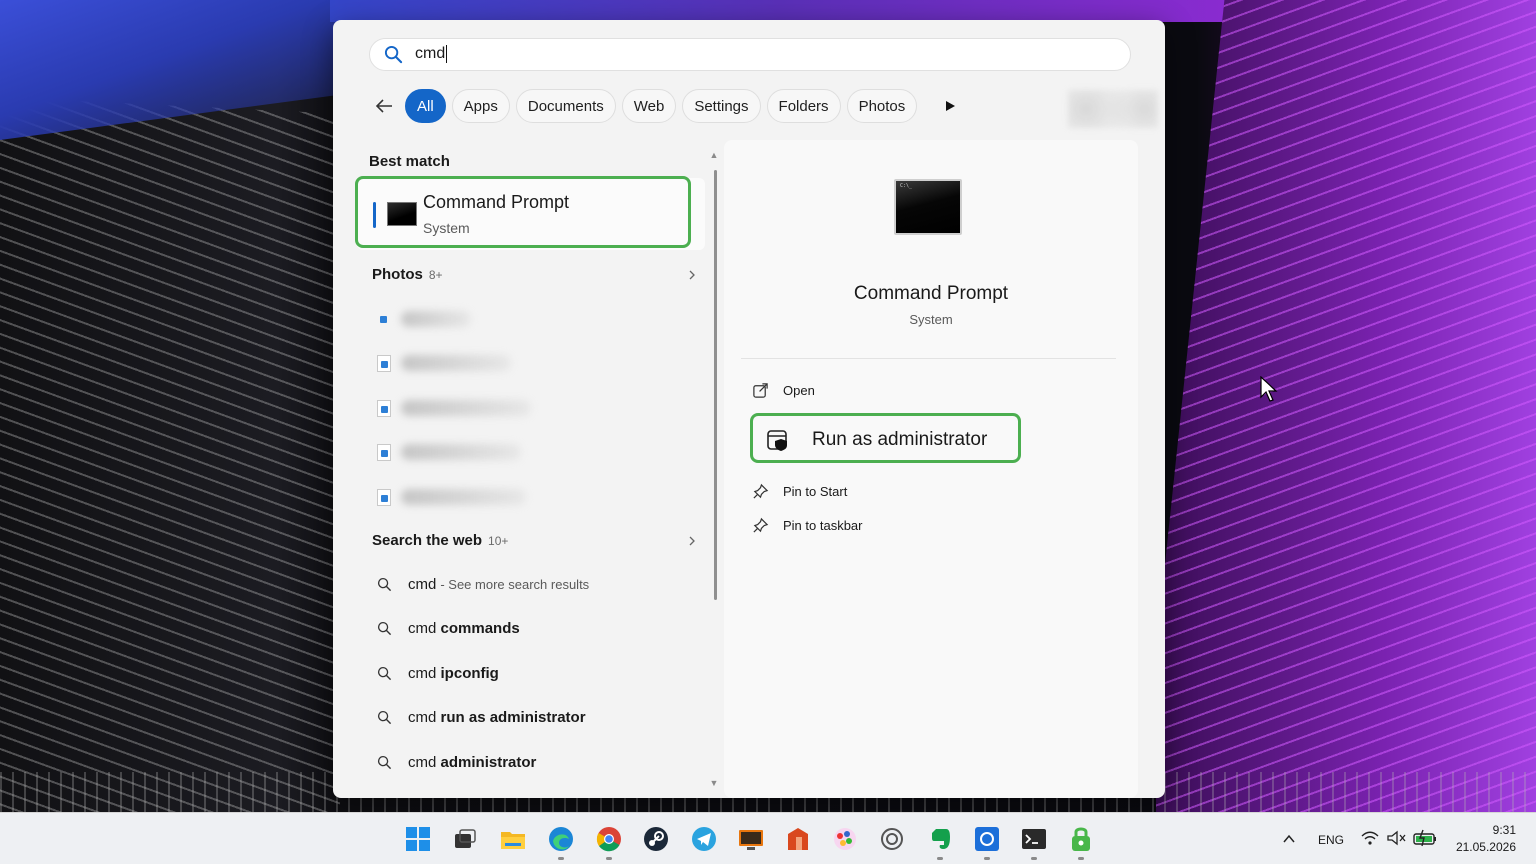  What do you see at coordinates (751, 839) in the screenshot?
I see `remote-desktop-icon` at bounding box center [751, 839].